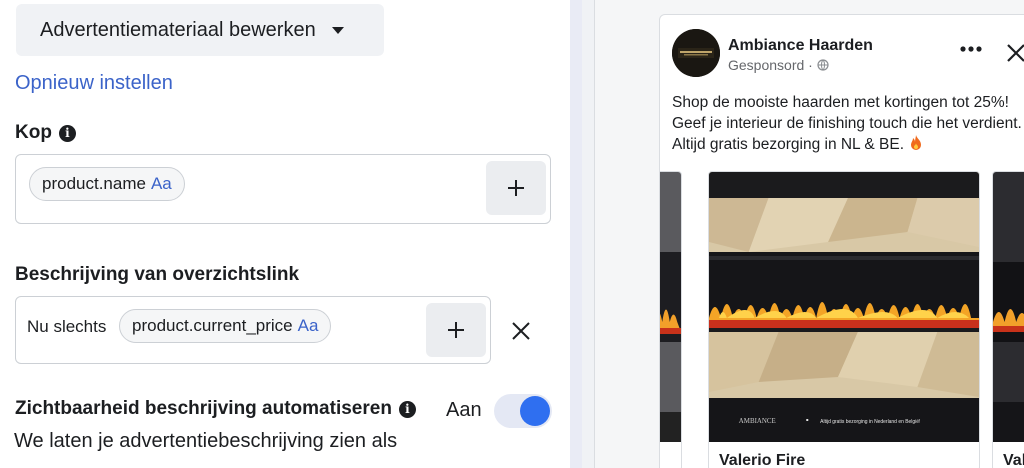  I want to click on sponsored-text: Gesponsord ·, so click(770, 65).